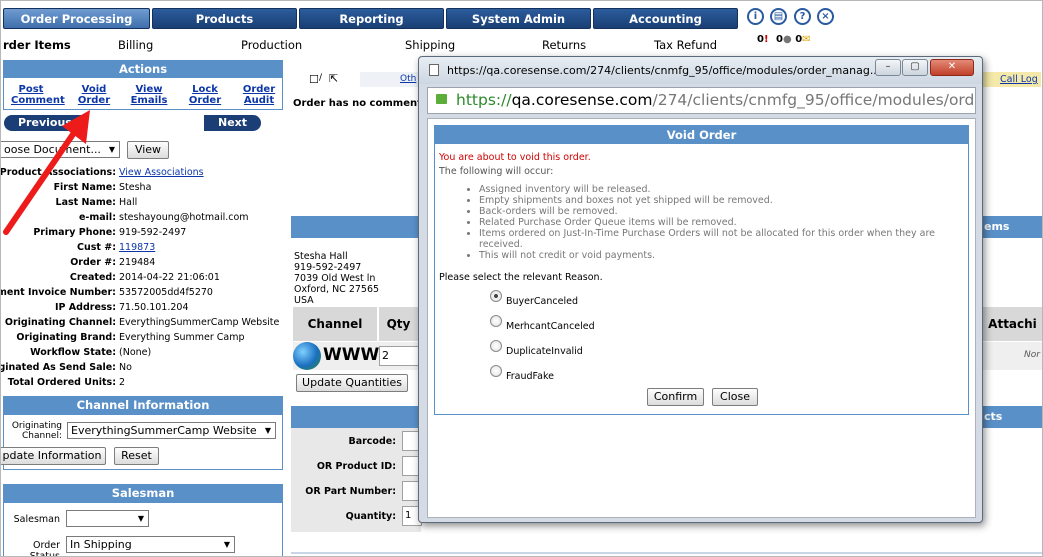 This screenshot has width=1043, height=557. What do you see at coordinates (337, 289) in the screenshot?
I see `address-city: Oxford, NC 27565` at bounding box center [337, 289].